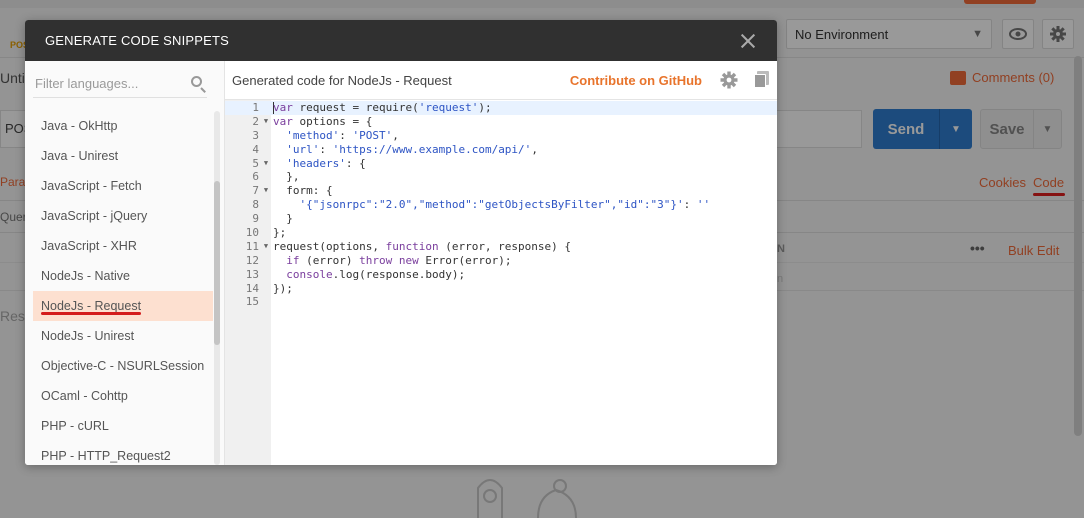 Image resolution: width=1084 pixels, height=518 pixels. What do you see at coordinates (355, 274) in the screenshot?
I see `code-line: 13 console.log(response.body);` at bounding box center [355, 274].